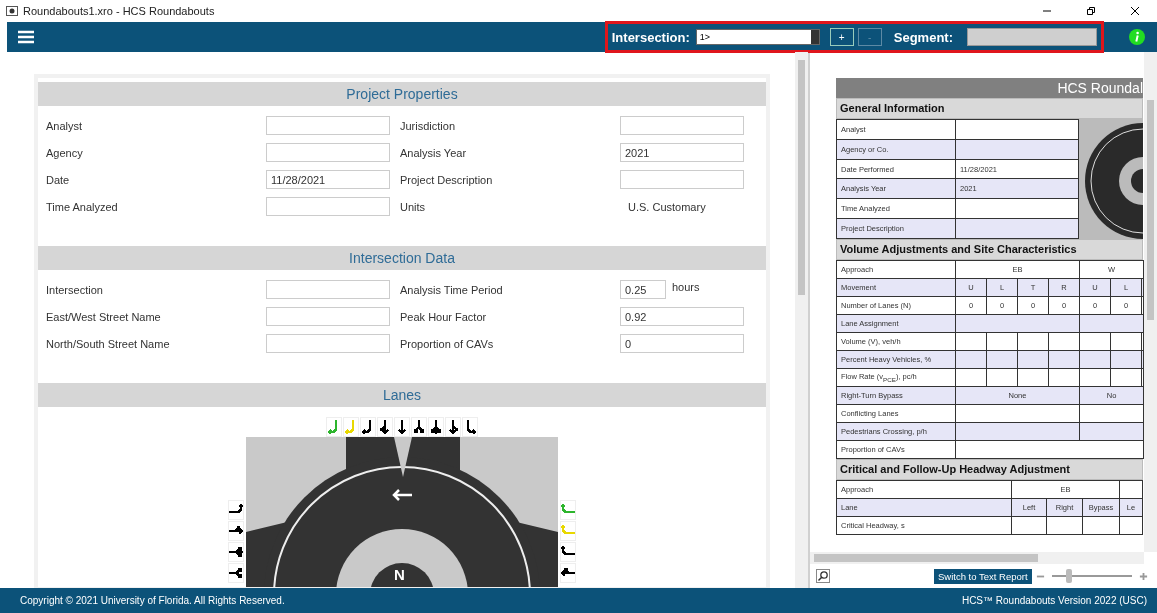 The width and height of the screenshot is (1157, 613). Describe the element at coordinates (1068, 576) in the screenshot. I see `zoom-slider-thumb` at that location.